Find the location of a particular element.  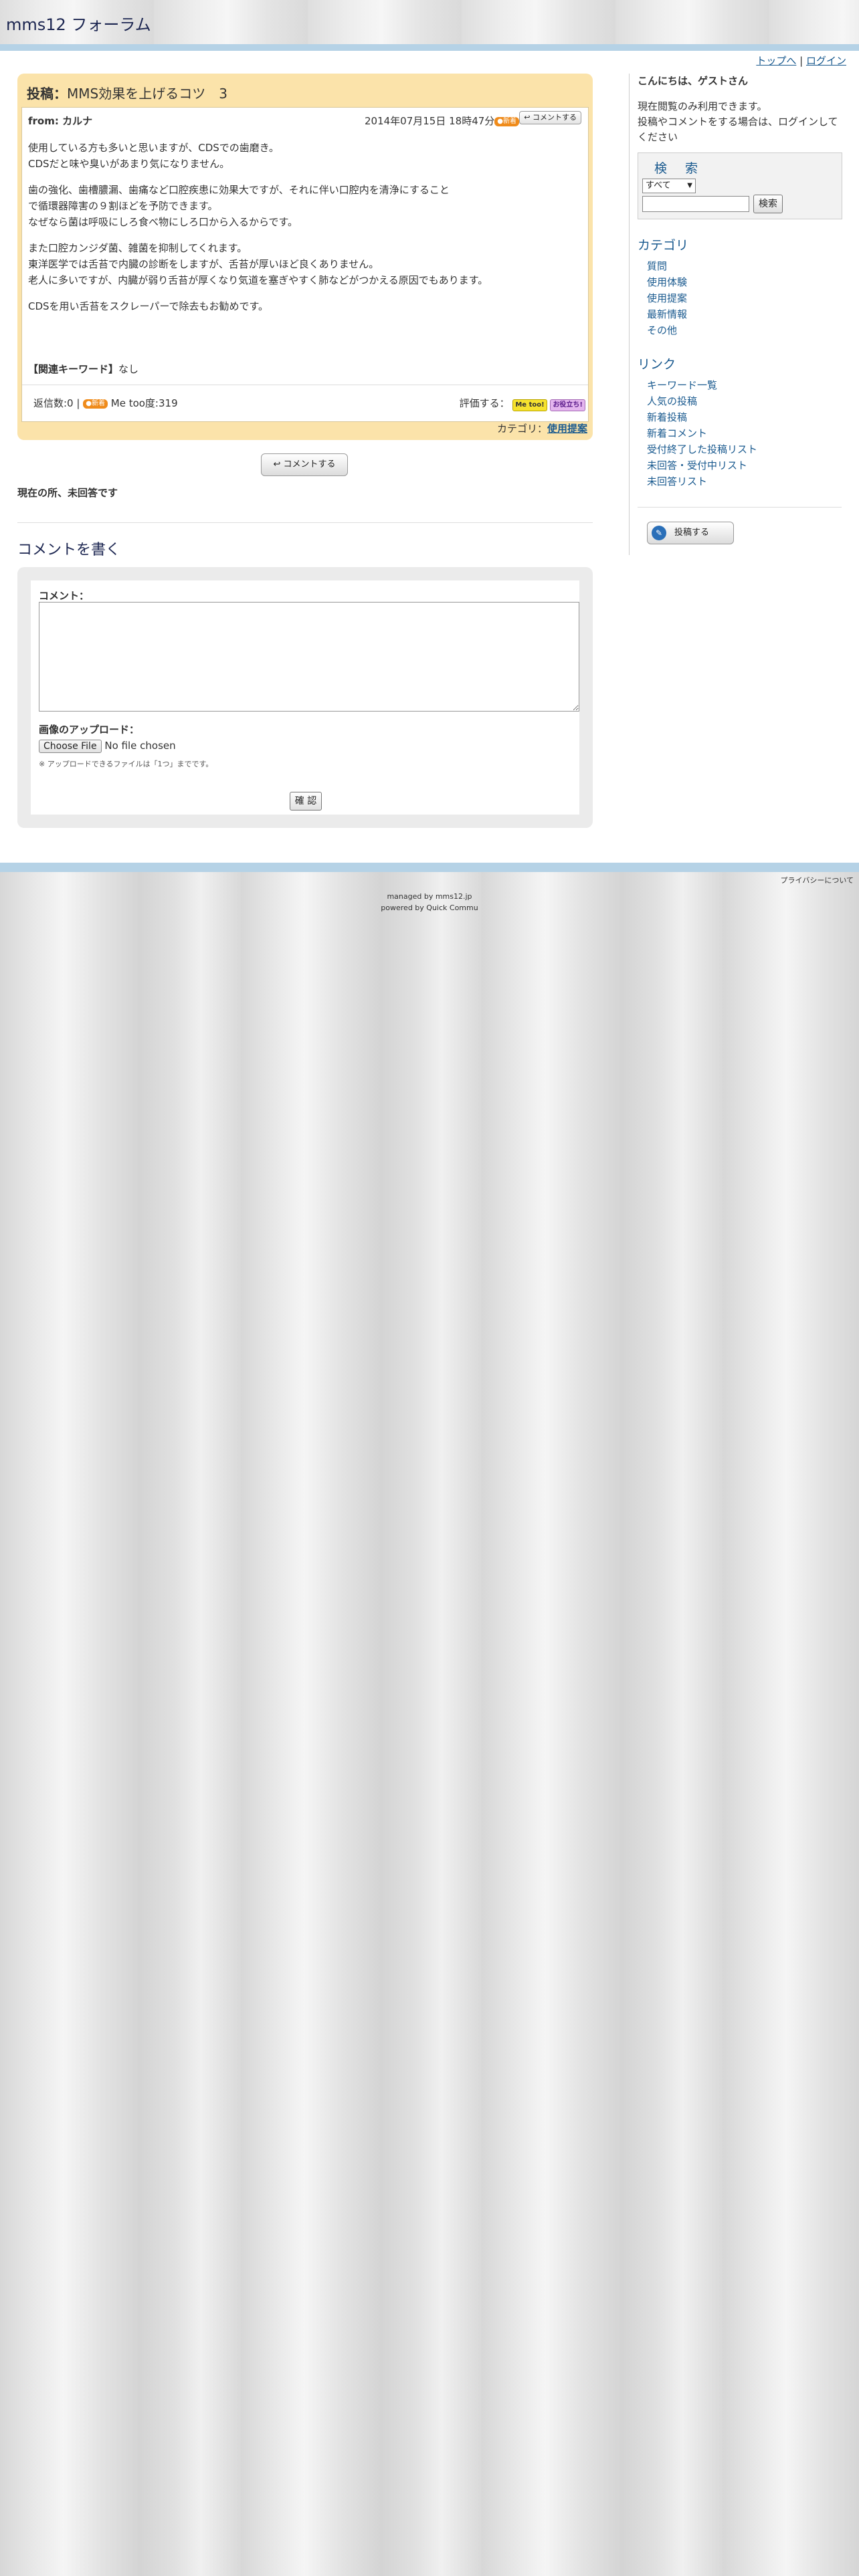

link-item: 新着投稿 is located at coordinates (702, 417).